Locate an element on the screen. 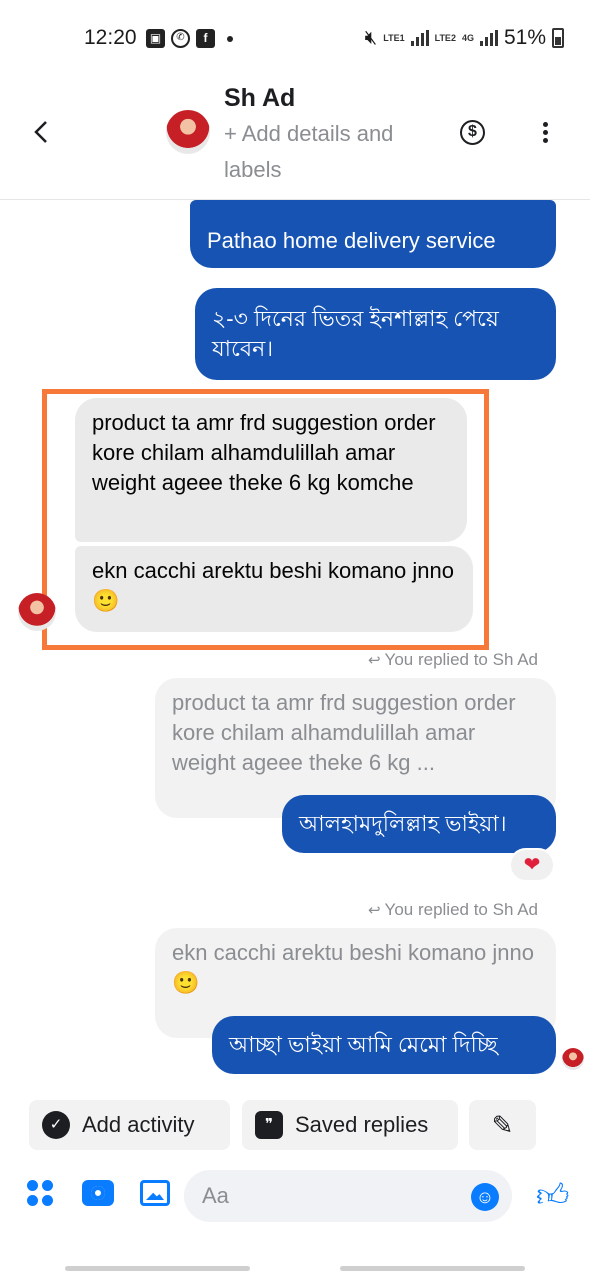 The width and height of the screenshot is (590, 1280). edit-button: ✎ is located at coordinates (502, 1125).